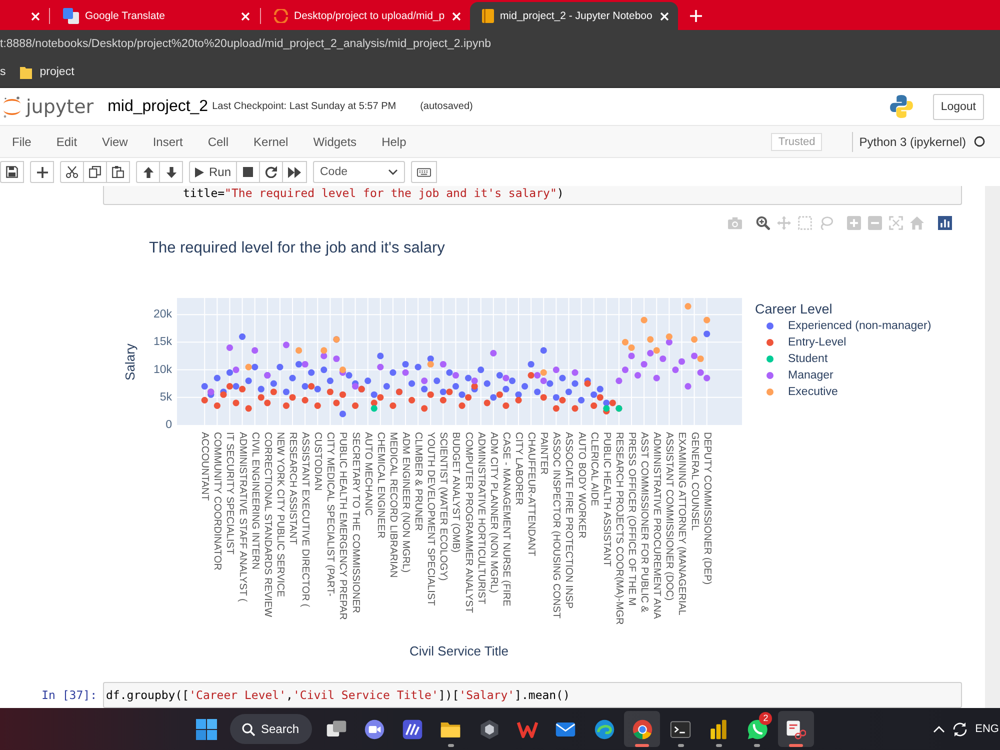 This screenshot has width=1000, height=750. I want to click on menu-item: View, so click(115, 141).